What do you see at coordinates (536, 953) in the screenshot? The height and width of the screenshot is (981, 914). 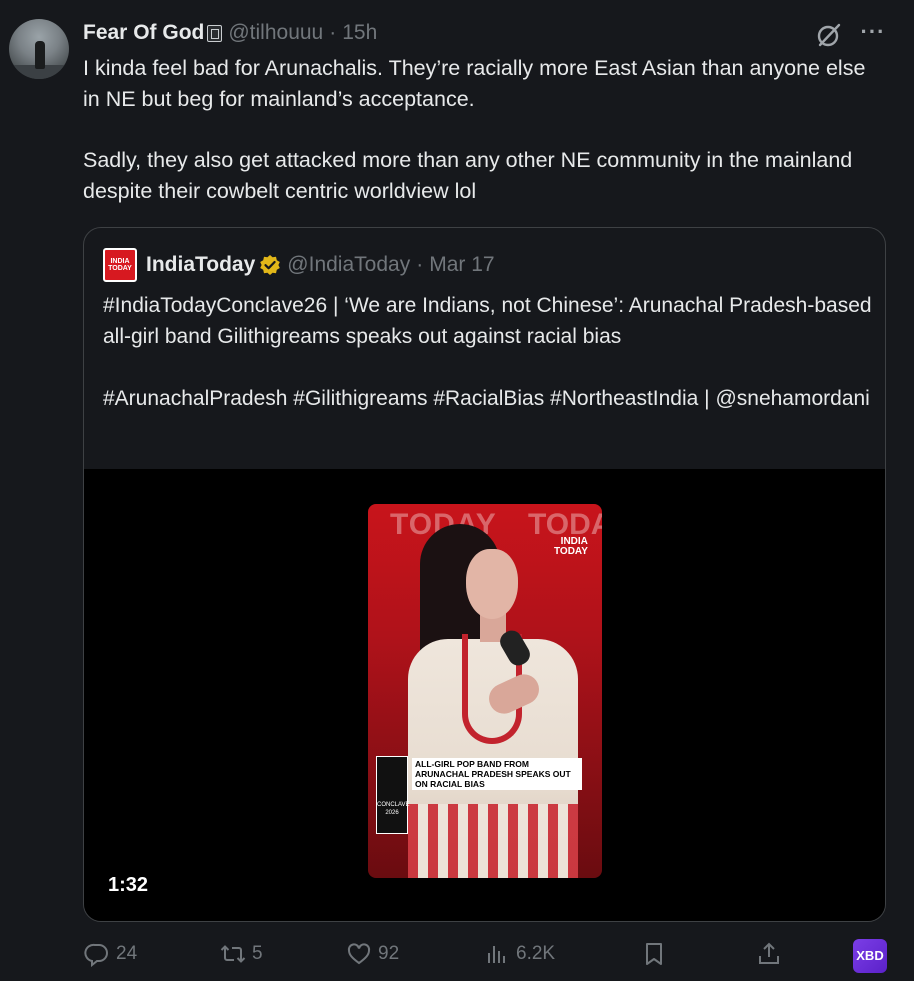 I see `view-count: 6.2K` at bounding box center [536, 953].